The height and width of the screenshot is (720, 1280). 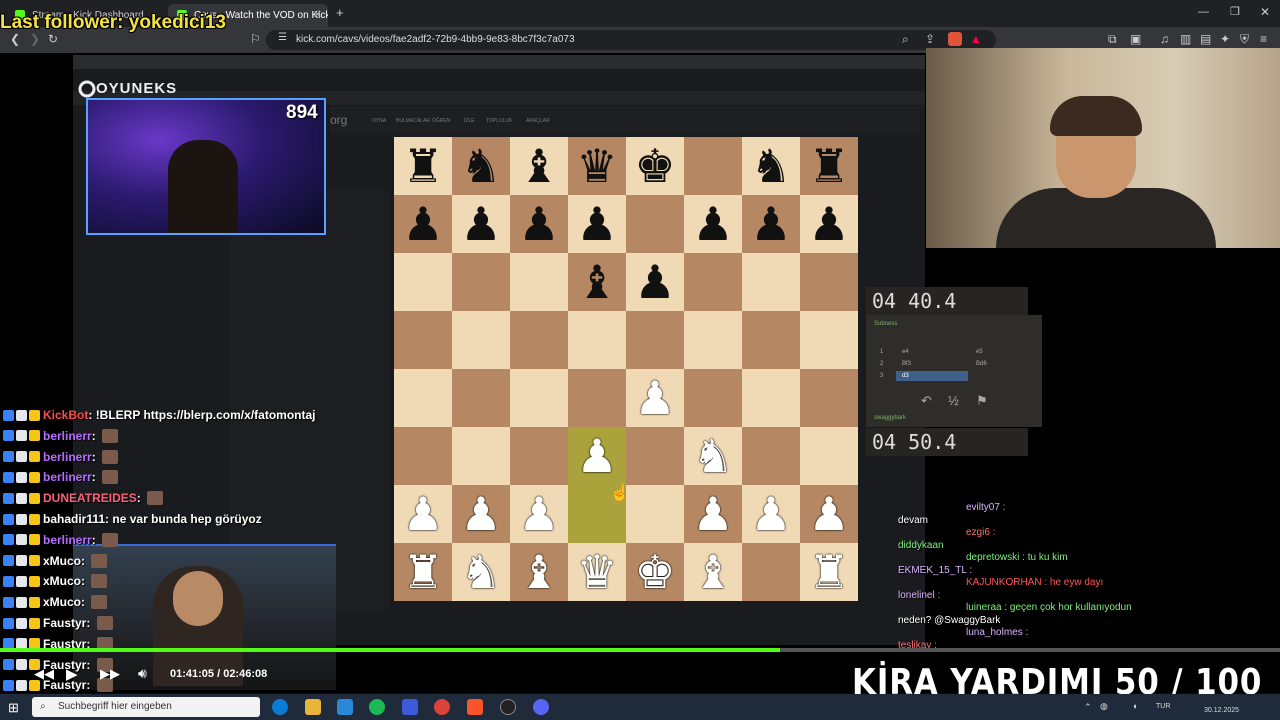 I want to click on white-bishop-icon: ♝, so click(x=713, y=572).